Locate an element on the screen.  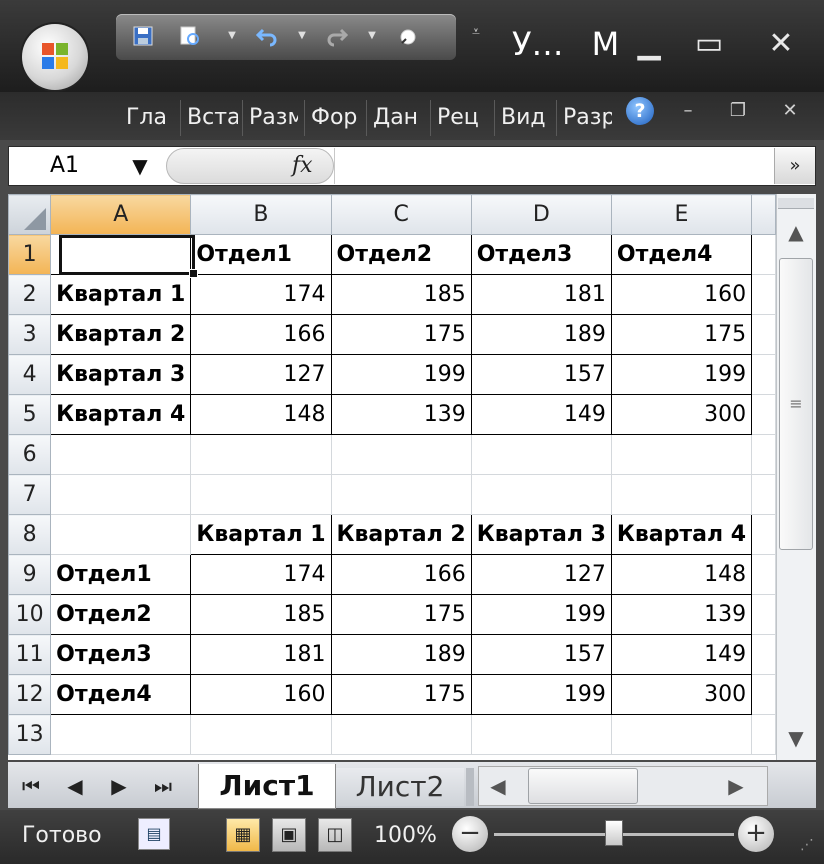
row-header: 10 is located at coordinates (30, 614).